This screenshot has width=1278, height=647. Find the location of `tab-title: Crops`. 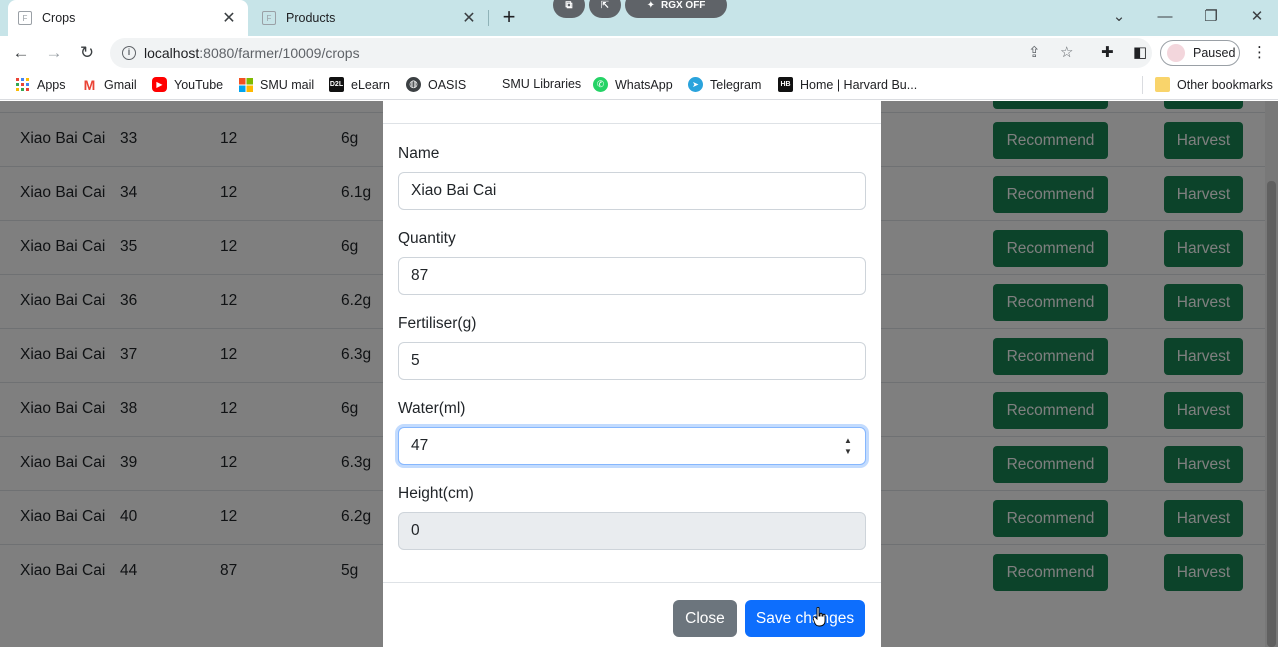

tab-title: Crops is located at coordinates (59, 18).